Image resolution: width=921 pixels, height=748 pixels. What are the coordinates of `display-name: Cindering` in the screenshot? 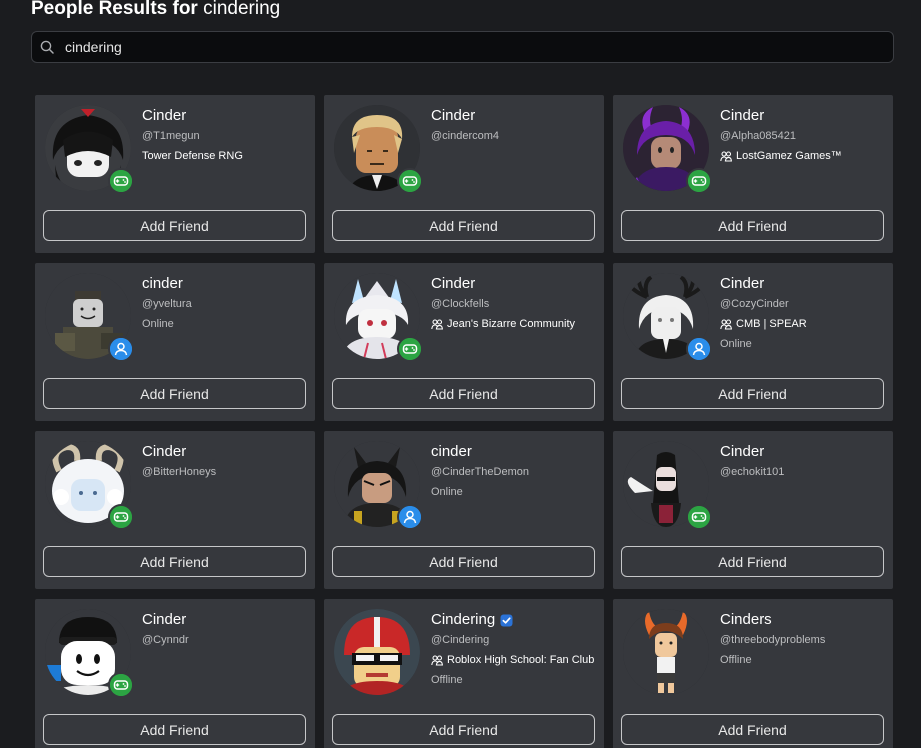 It's located at (515, 620).